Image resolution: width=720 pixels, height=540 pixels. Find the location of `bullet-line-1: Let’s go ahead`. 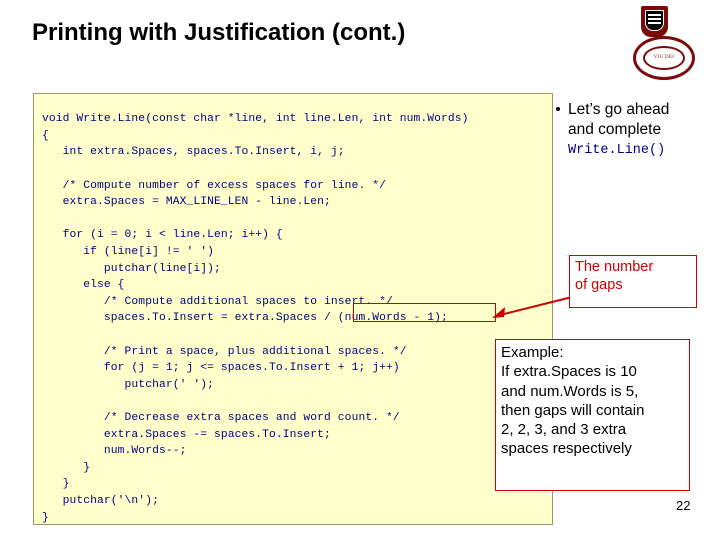

bullet-line-1: Let’s go ahead is located at coordinates (619, 109).